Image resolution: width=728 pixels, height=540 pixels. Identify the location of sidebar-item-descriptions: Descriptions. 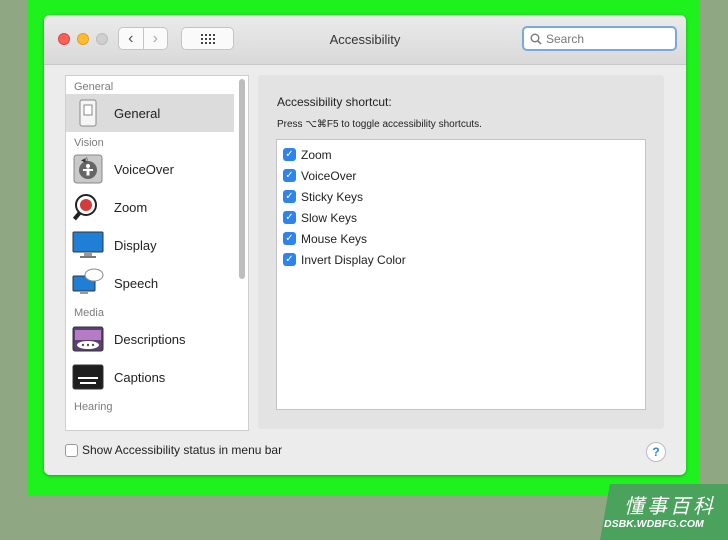
(157, 339).